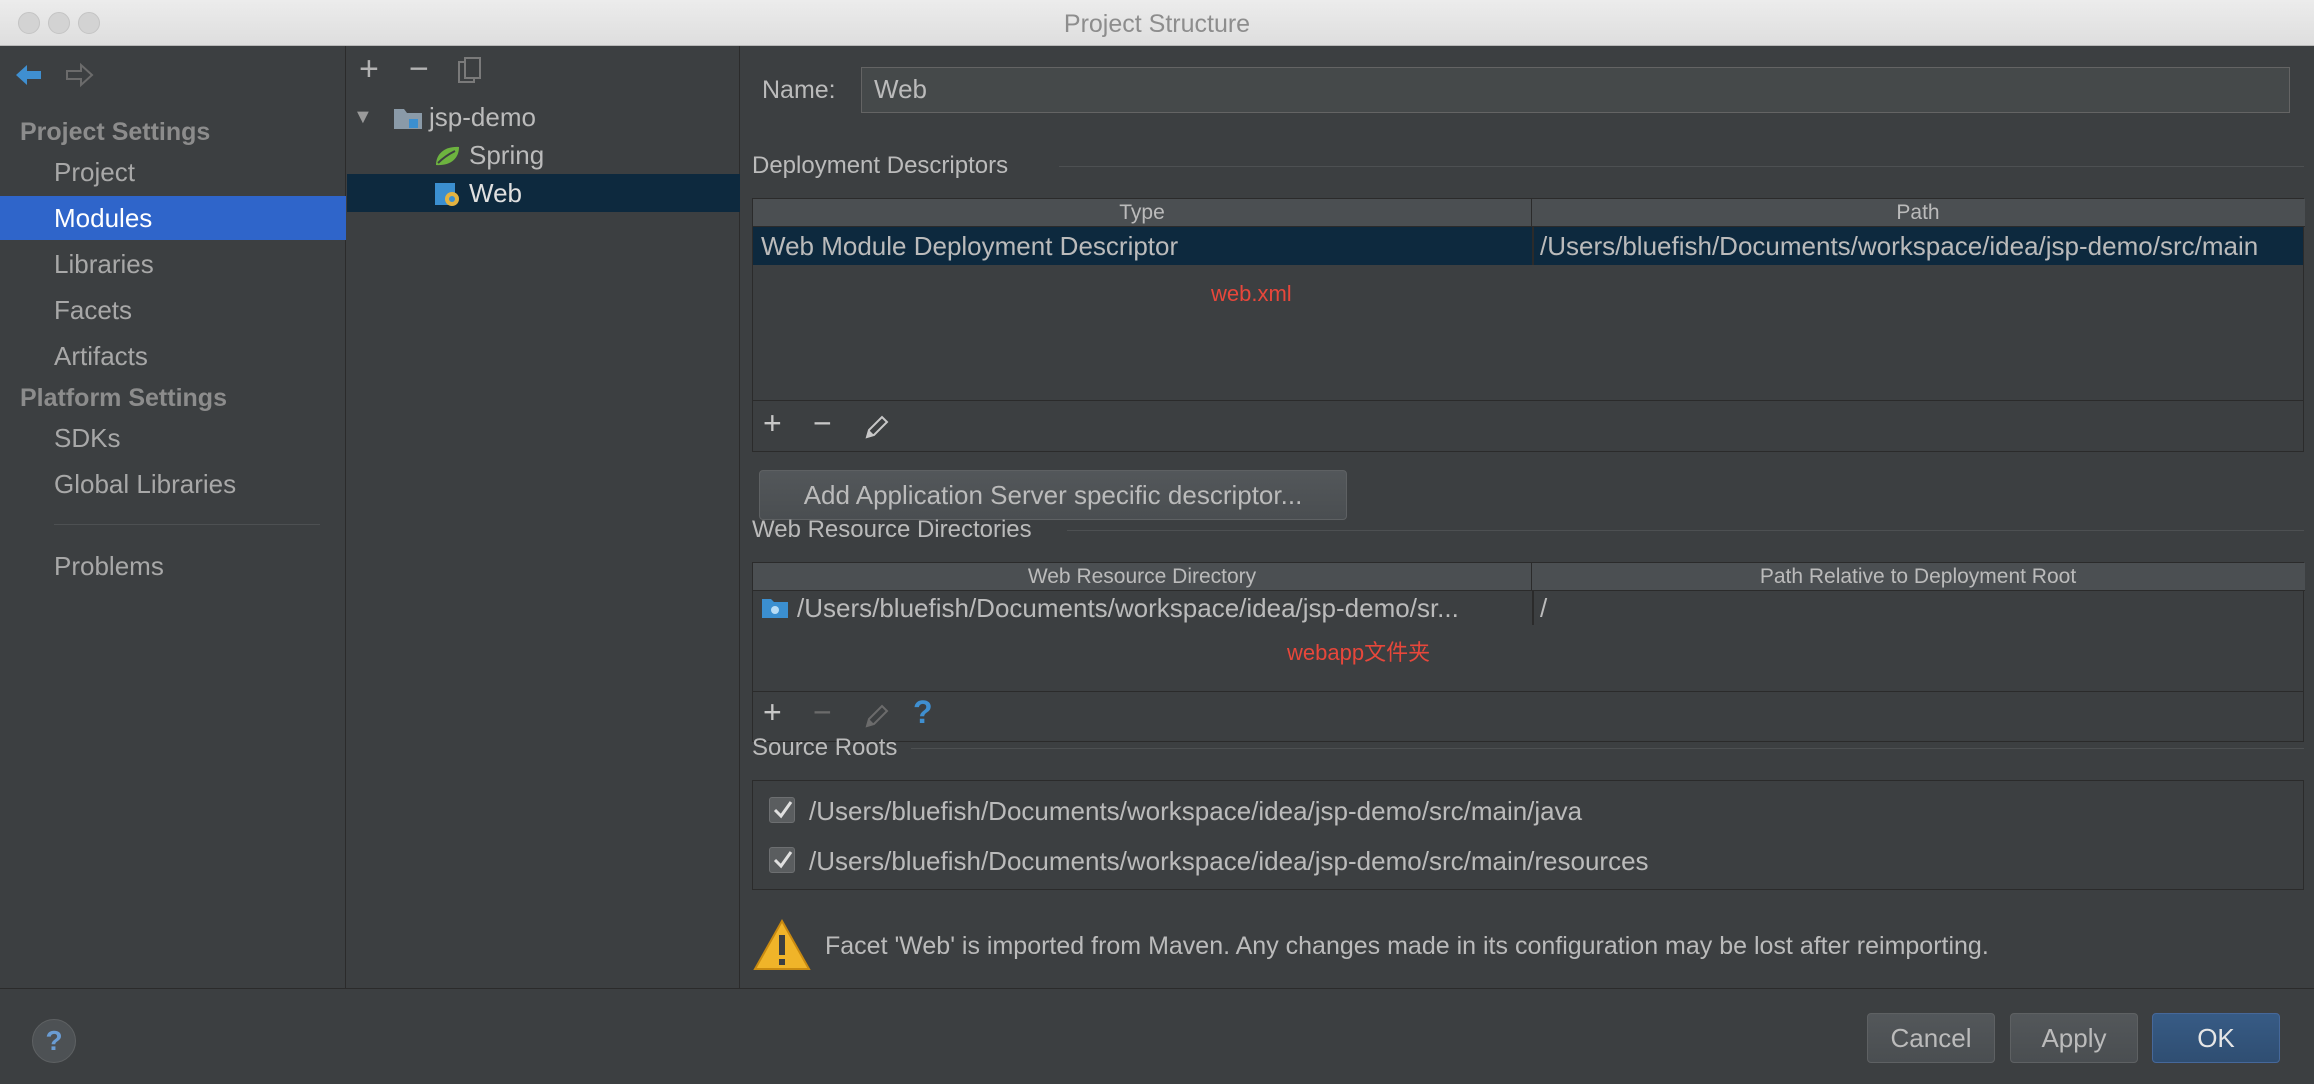 The width and height of the screenshot is (2314, 1084). Describe the element at coordinates (187, 524) in the screenshot. I see `nav-divider` at that location.